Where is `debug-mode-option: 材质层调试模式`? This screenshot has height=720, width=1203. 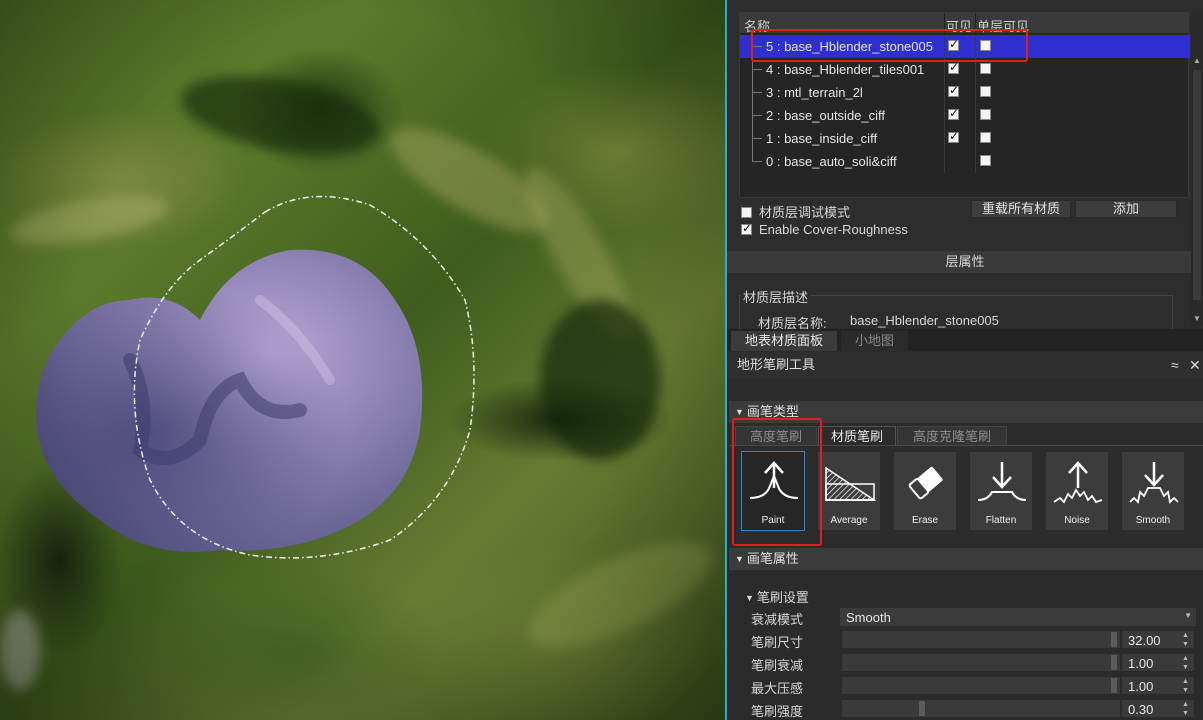 debug-mode-option: 材质层调试模式 is located at coordinates (795, 211).